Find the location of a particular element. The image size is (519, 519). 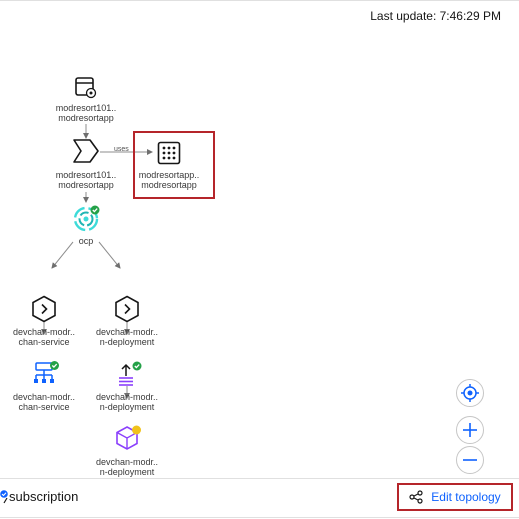

application-grid-icon is located at coordinates (169, 153).